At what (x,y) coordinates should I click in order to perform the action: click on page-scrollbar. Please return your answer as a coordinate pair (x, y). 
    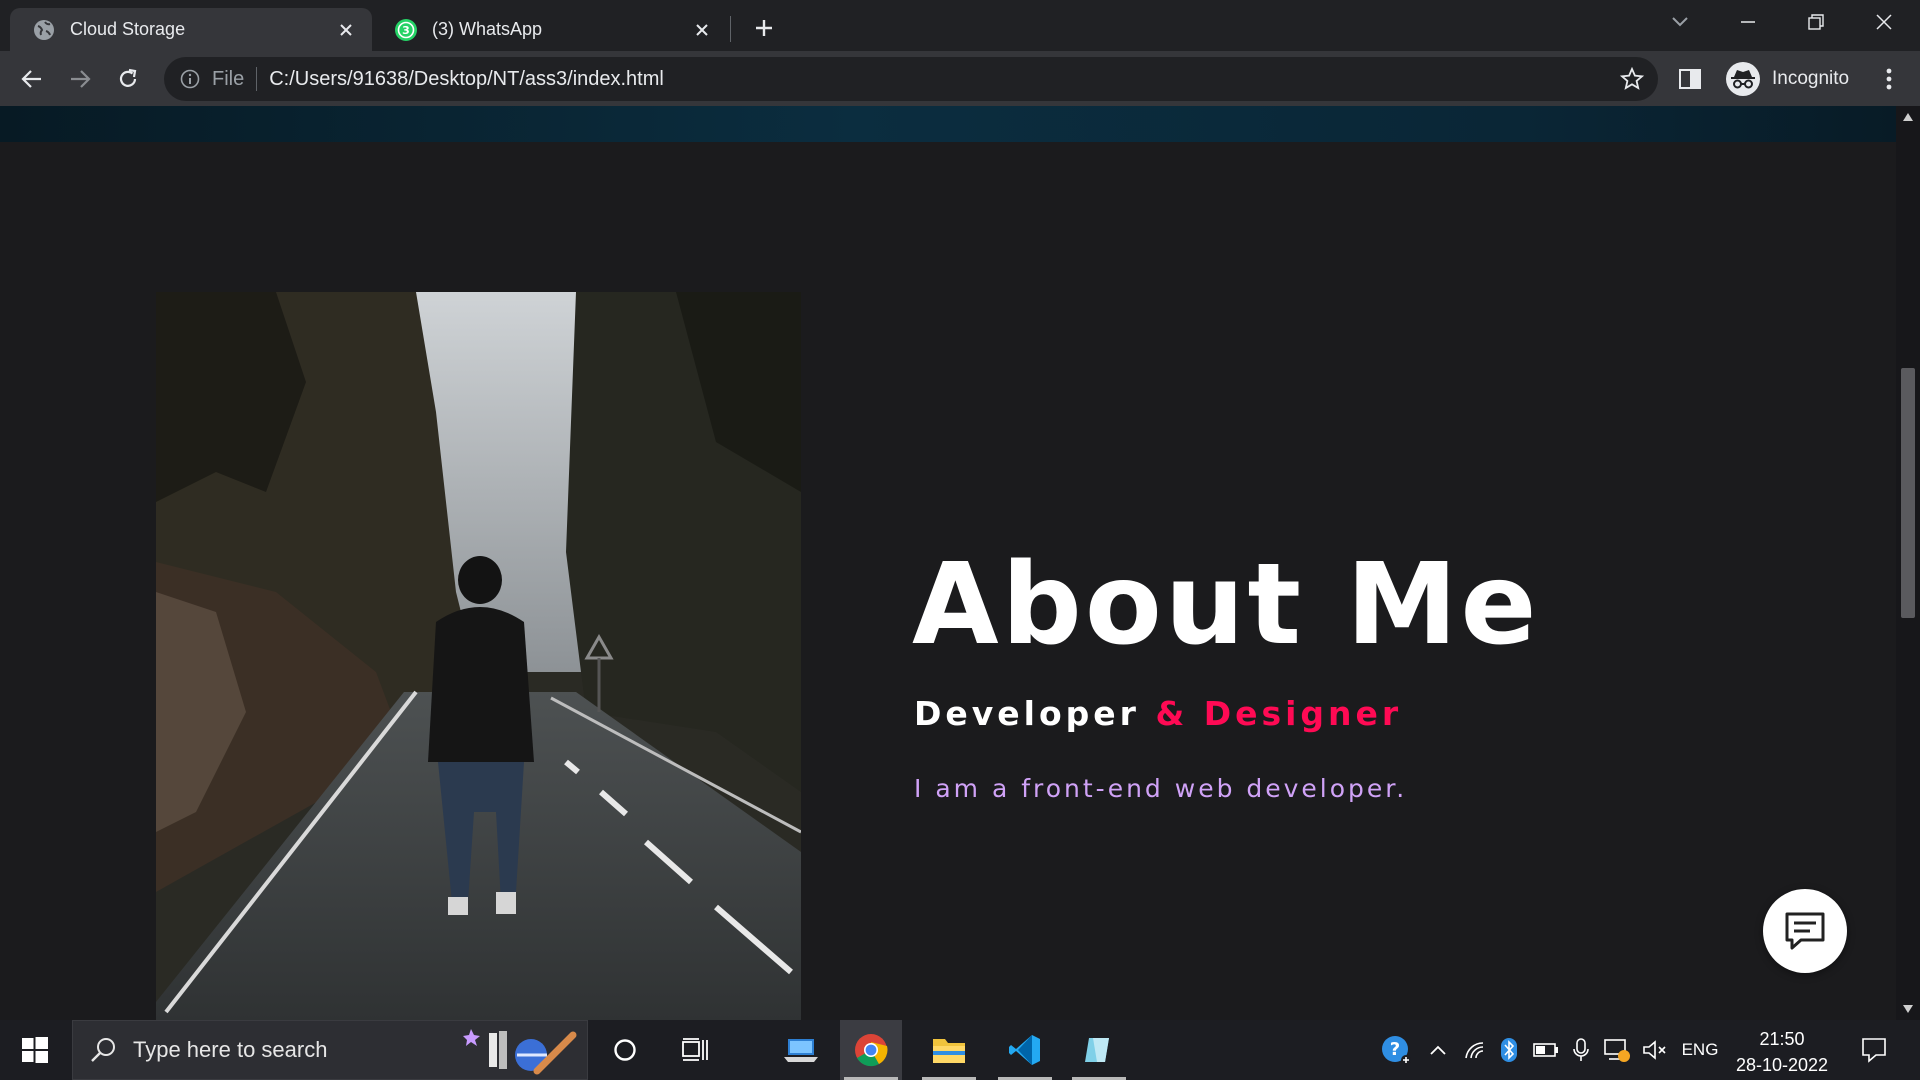
    Looking at the image, I should click on (1908, 563).